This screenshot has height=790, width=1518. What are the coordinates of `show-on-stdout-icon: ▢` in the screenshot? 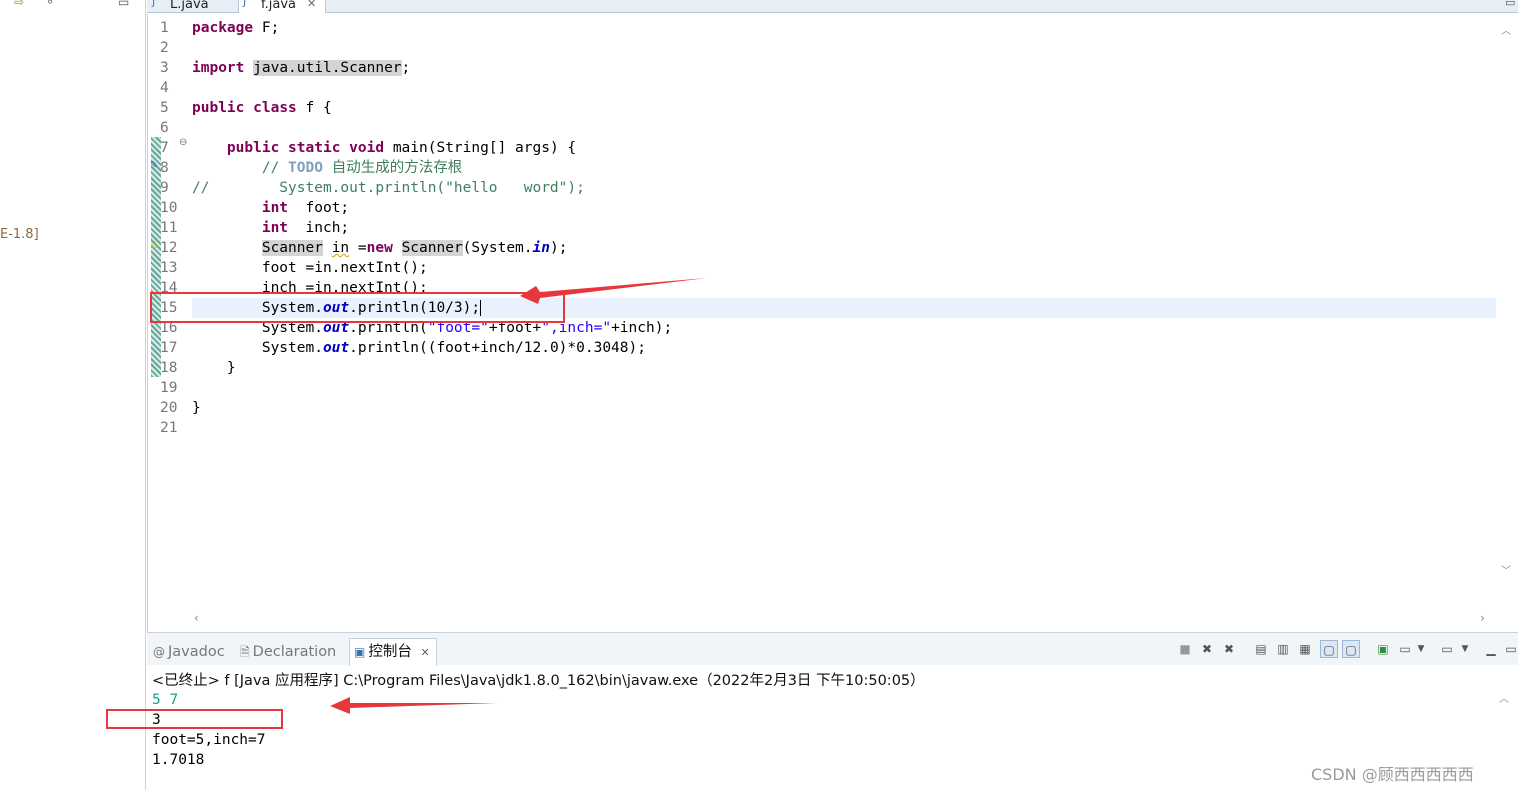 It's located at (1329, 649).